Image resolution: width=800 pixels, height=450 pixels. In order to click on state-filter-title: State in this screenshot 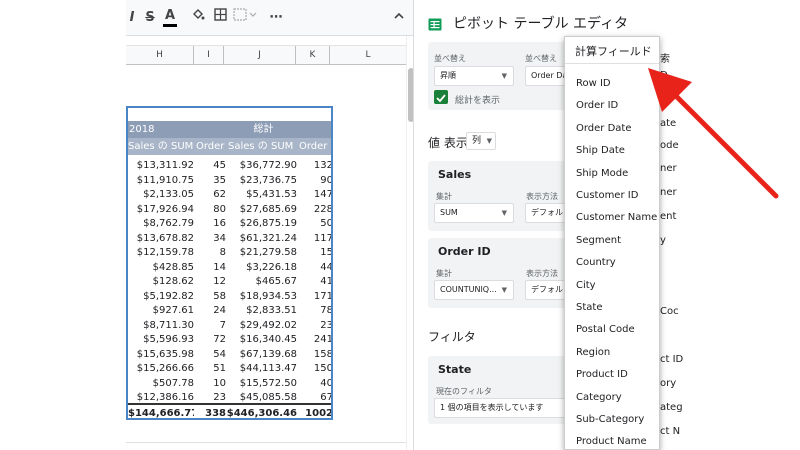, I will do `click(455, 369)`.